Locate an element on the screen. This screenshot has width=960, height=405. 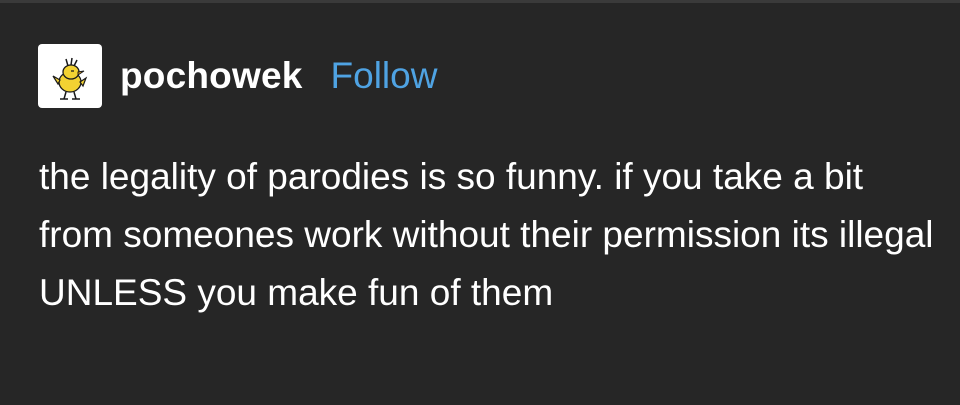
avatar is located at coordinates (70, 76).